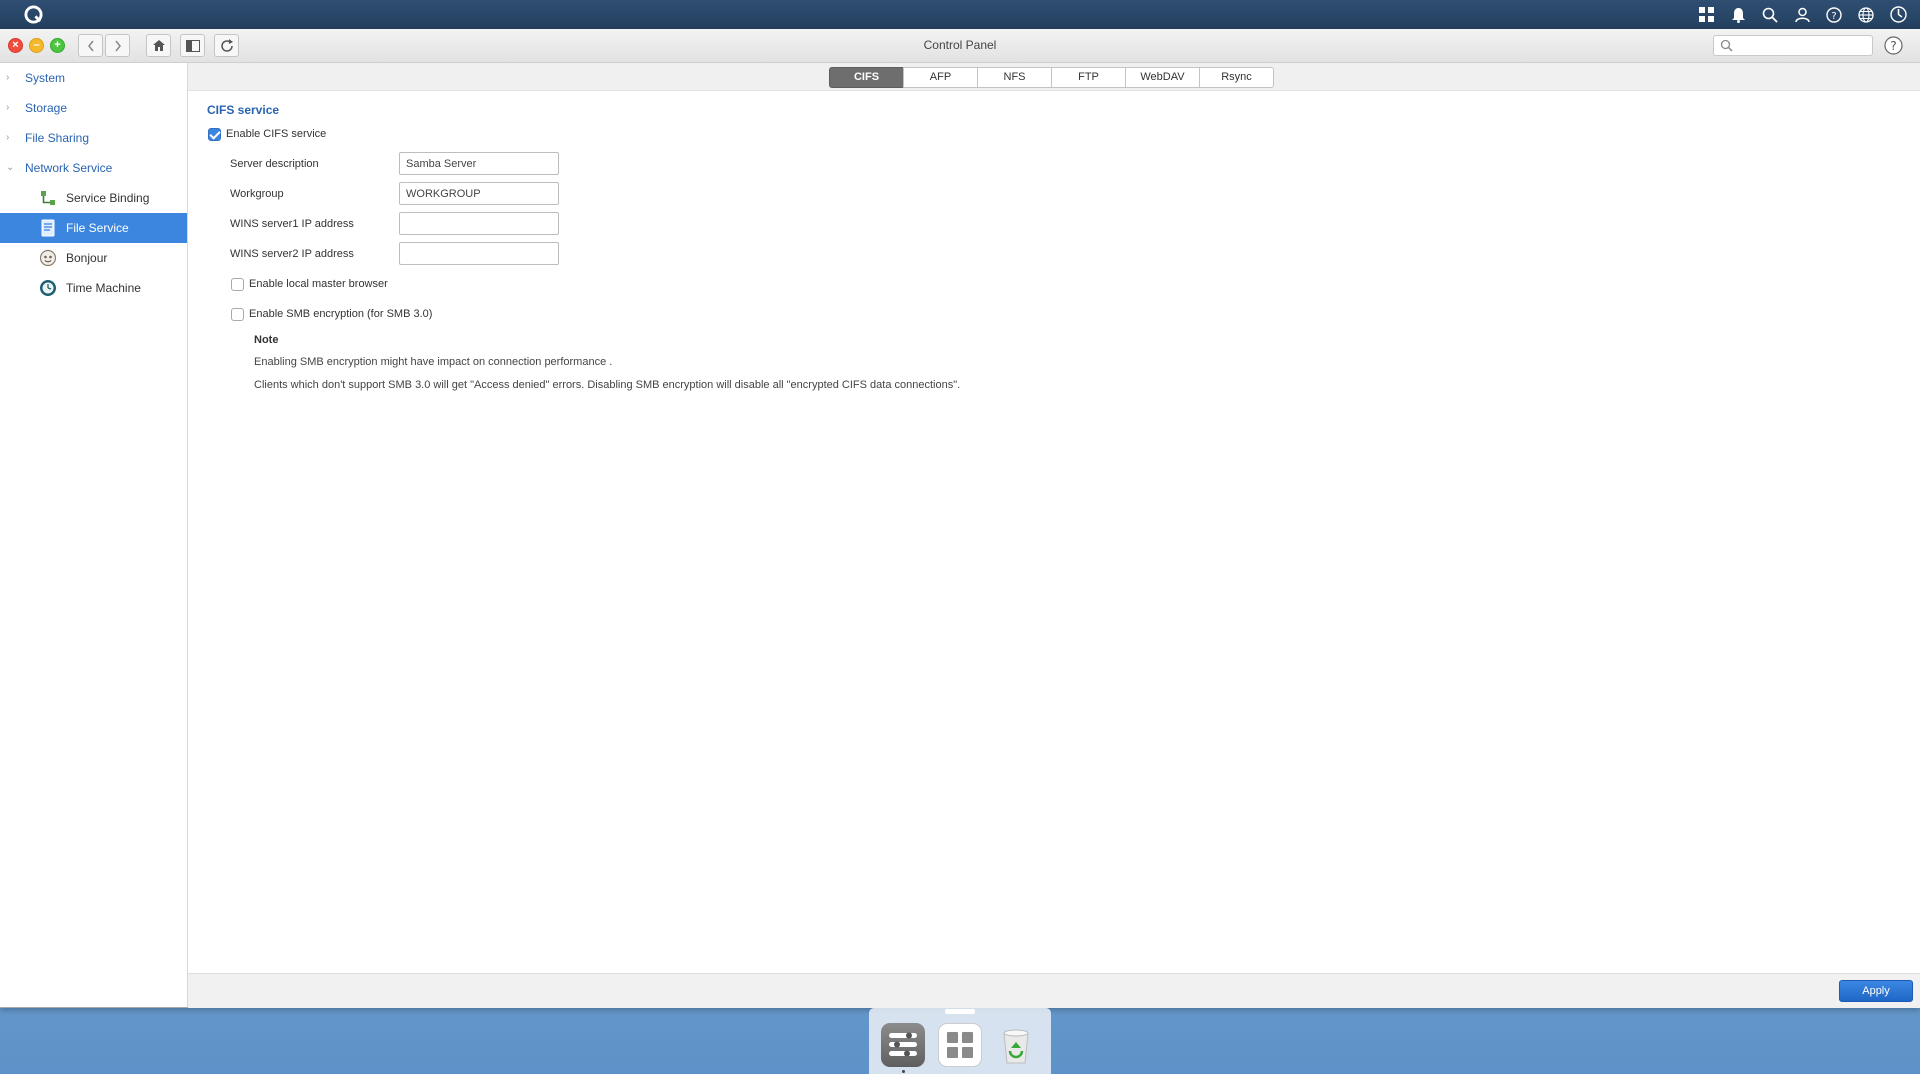  What do you see at coordinates (292, 224) in the screenshot?
I see `wins-server1-label: WINS server1 IP address` at bounding box center [292, 224].